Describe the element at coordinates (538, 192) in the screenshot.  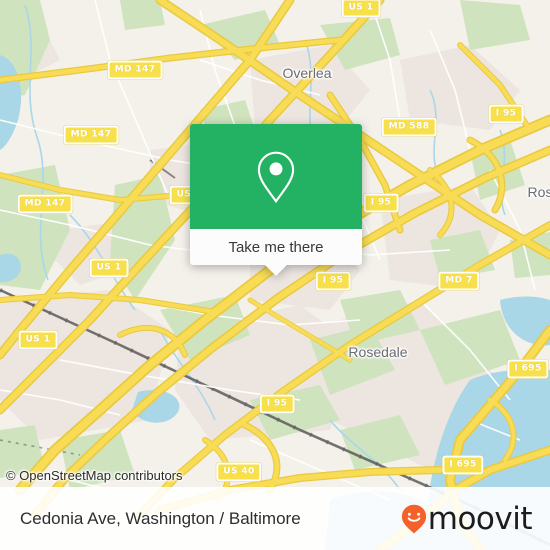
I see `place-label-rossville: Ros` at that location.